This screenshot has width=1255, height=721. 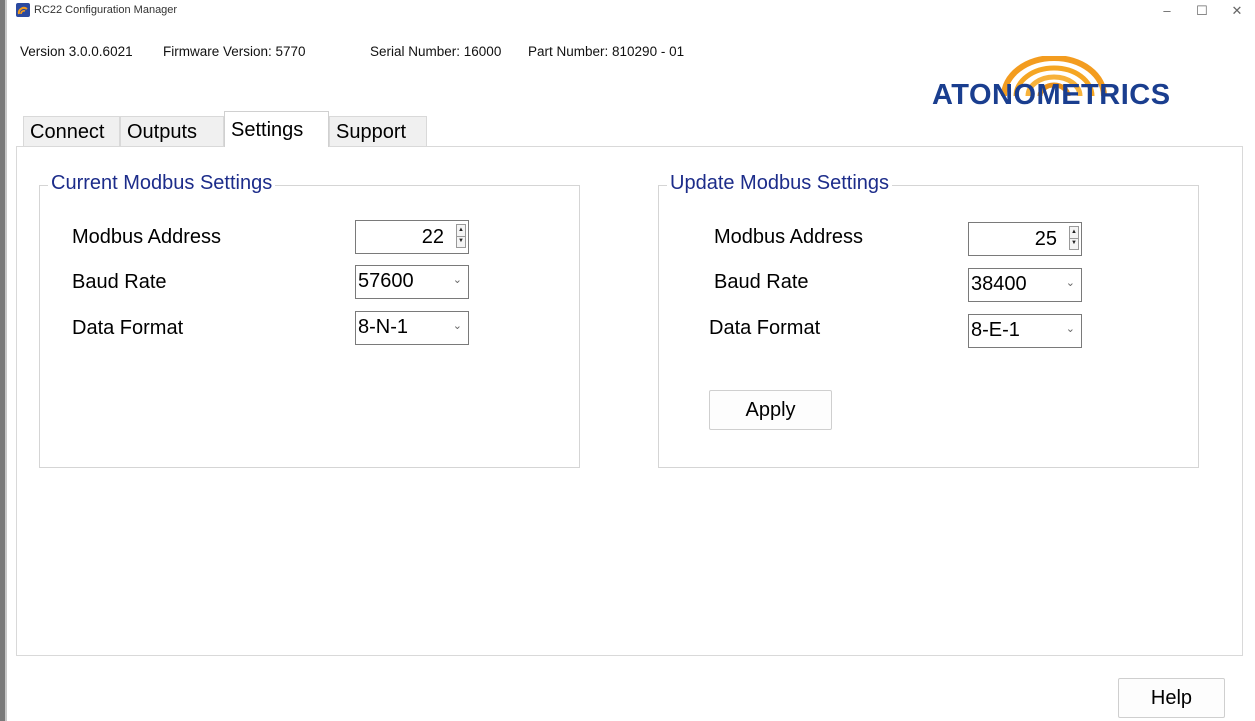 What do you see at coordinates (378, 131) in the screenshot?
I see `tab-support: Support` at bounding box center [378, 131].